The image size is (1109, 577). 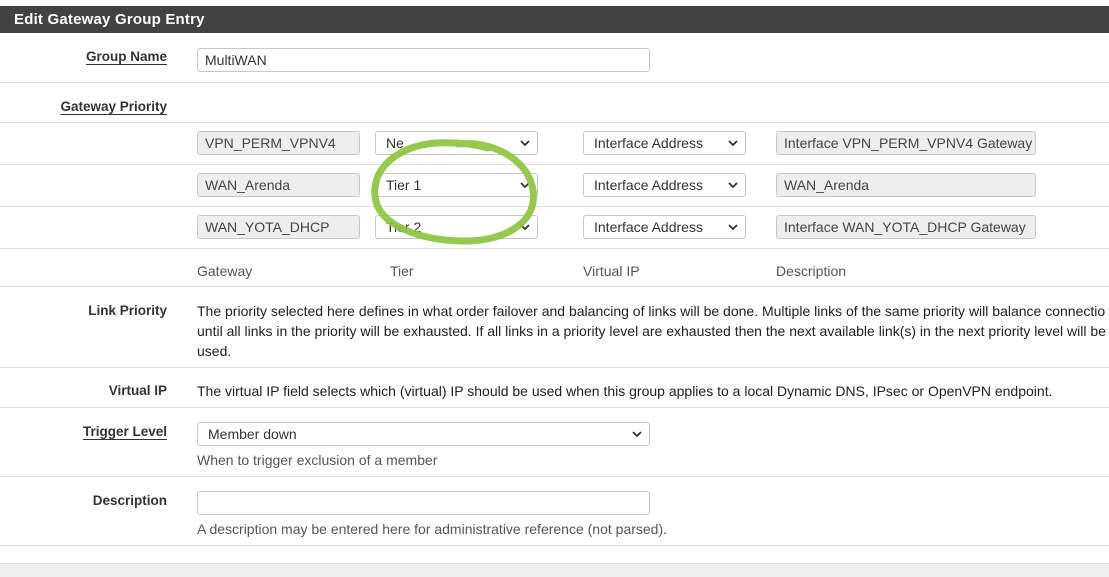 I want to click on column-headers: Gateway Tier Virtual IP Description, so click(x=554, y=267).